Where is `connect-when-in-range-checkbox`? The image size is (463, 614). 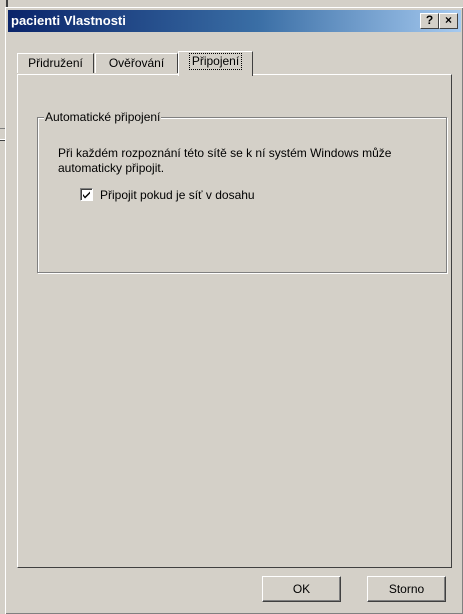 connect-when-in-range-checkbox is located at coordinates (86, 194).